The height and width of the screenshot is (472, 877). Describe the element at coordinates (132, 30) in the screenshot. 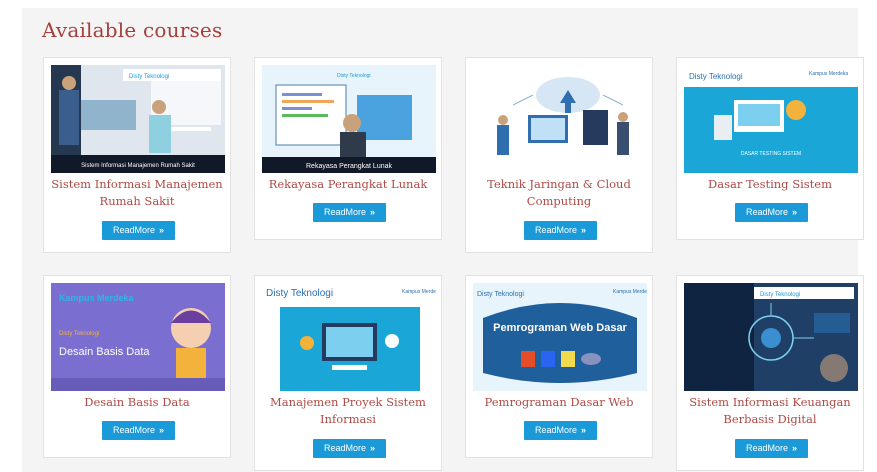

I see `section-heading: Available courses` at that location.